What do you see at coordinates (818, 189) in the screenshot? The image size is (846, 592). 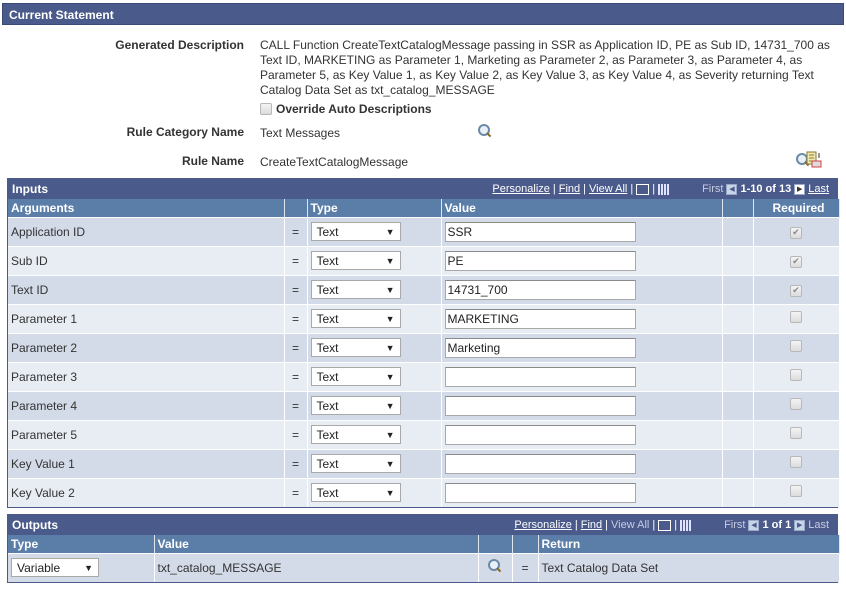 I see `inputs-last-link: Last` at bounding box center [818, 189].